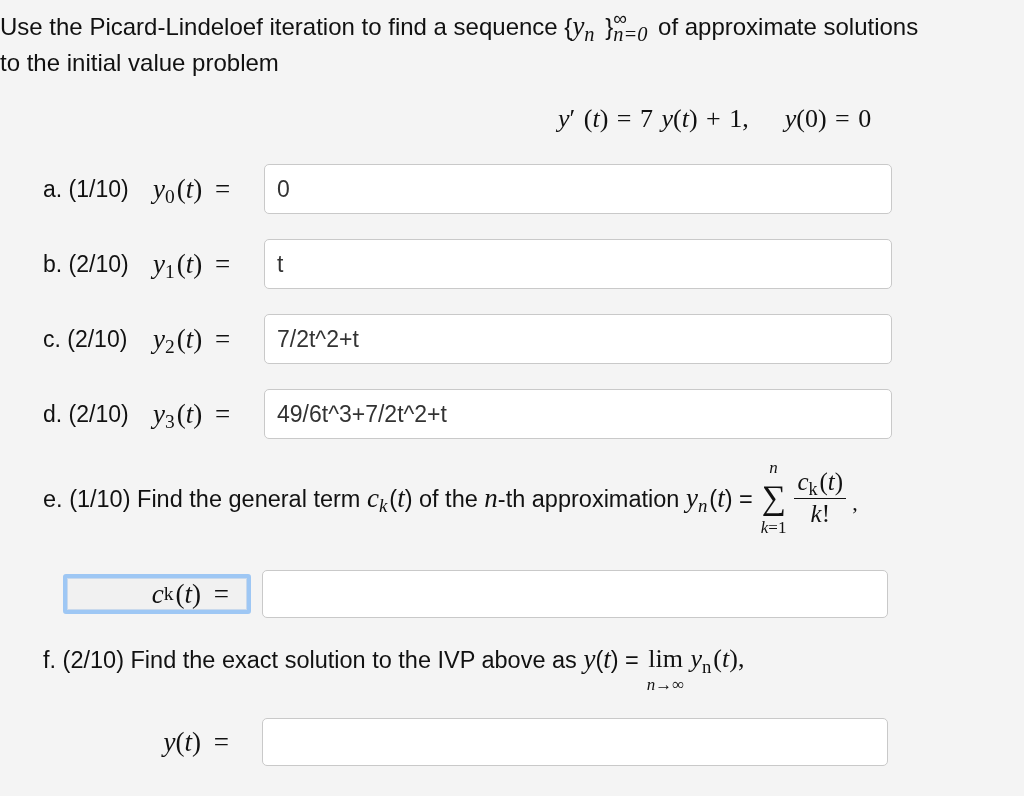 This screenshot has width=1024, height=796. What do you see at coordinates (828, 119) in the screenshot?
I see `equation-text: y(0) = 0` at bounding box center [828, 119].